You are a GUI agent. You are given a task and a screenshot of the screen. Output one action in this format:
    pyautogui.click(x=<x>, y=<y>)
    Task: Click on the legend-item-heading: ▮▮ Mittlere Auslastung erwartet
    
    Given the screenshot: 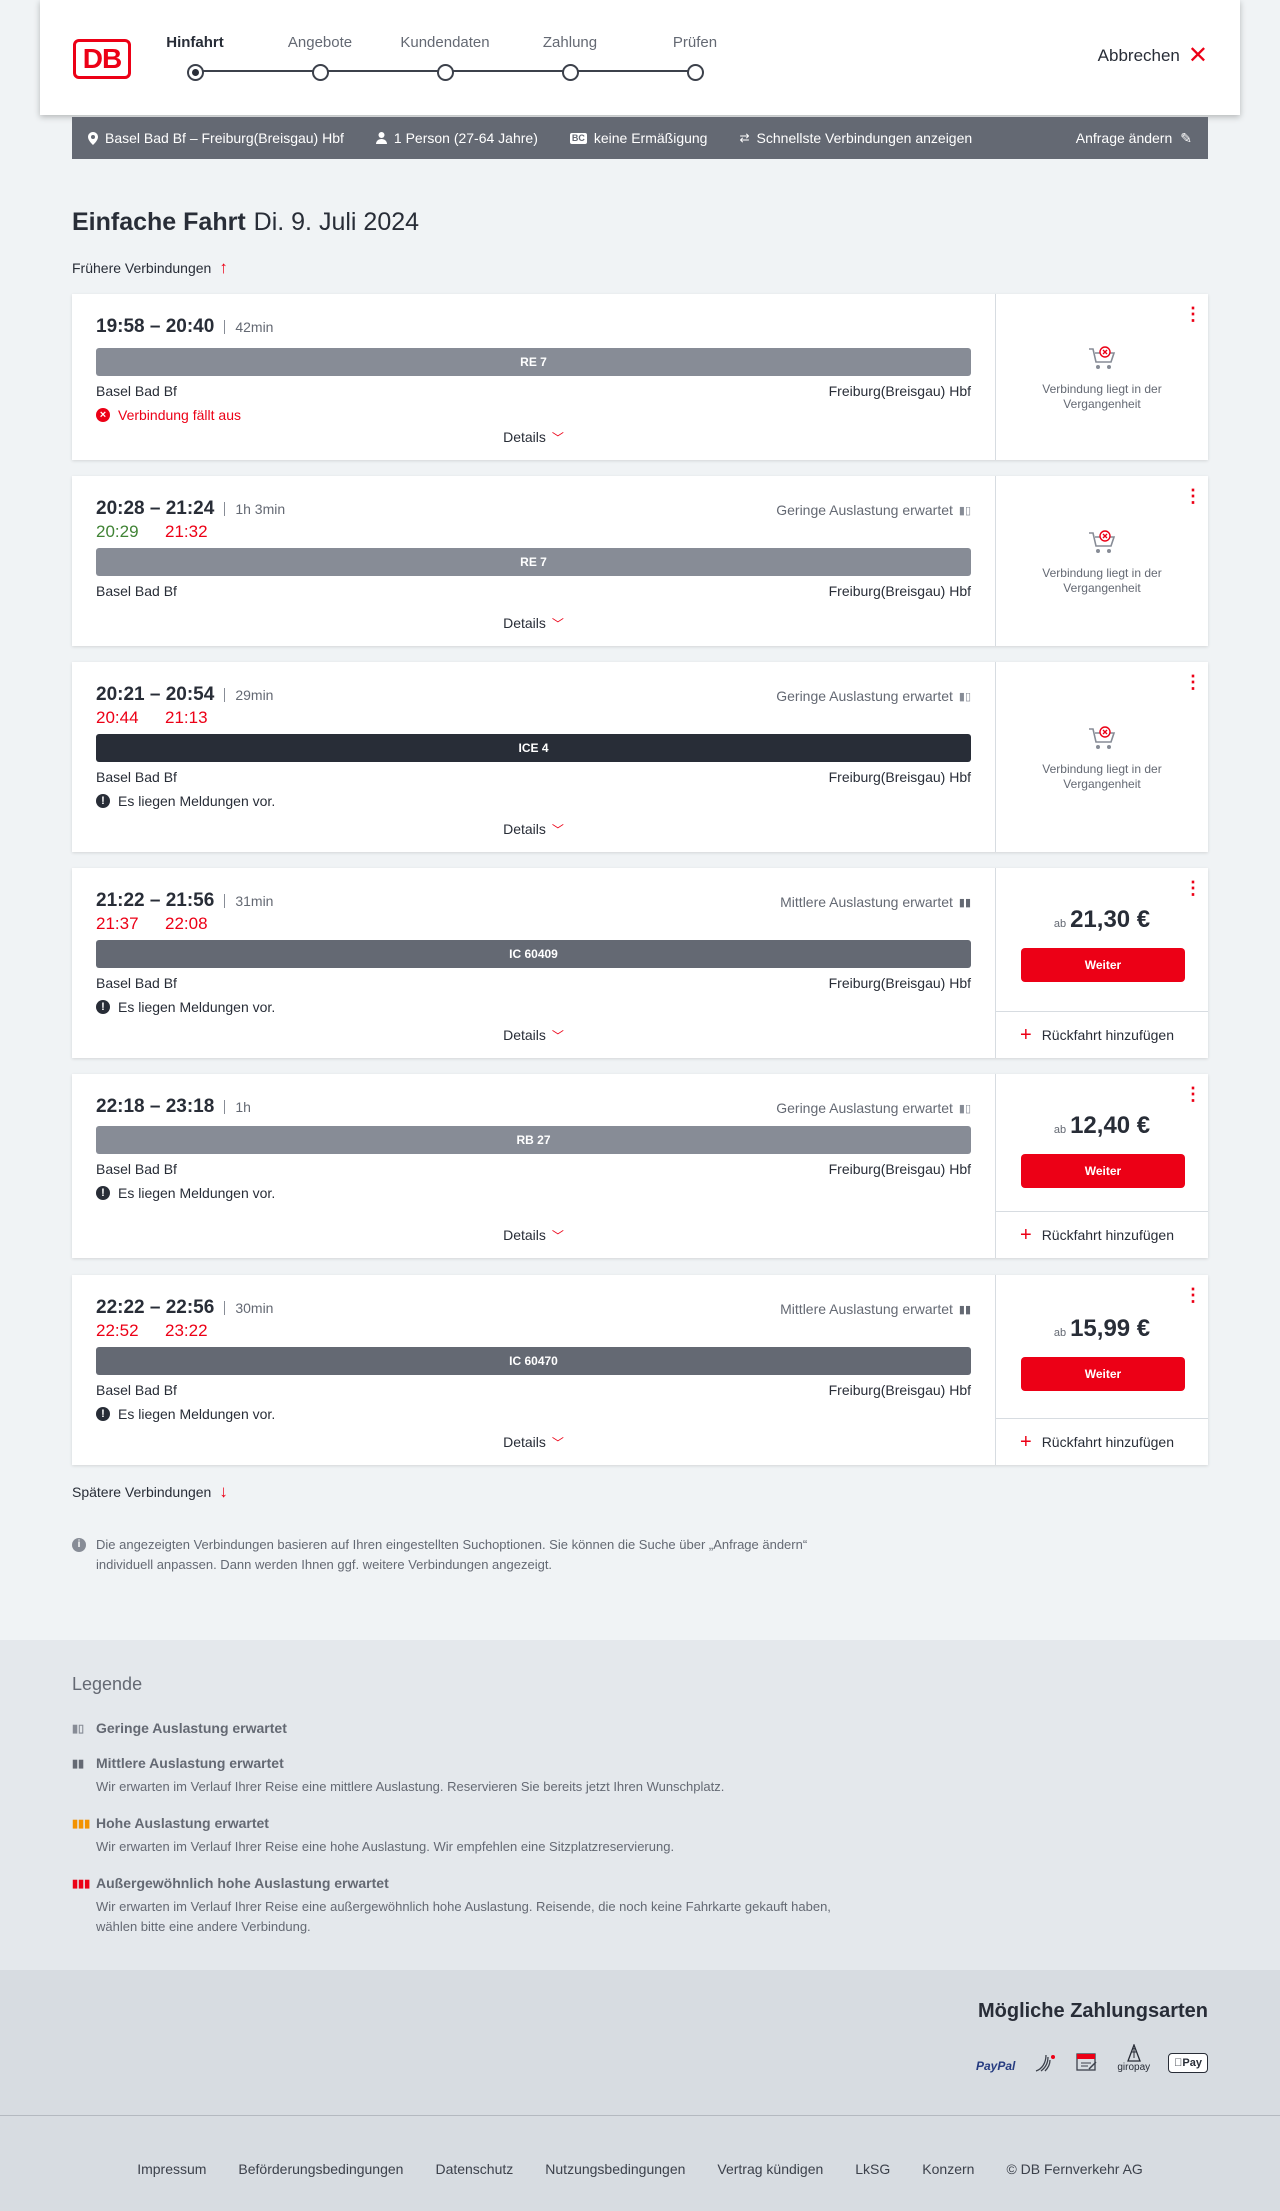 What is the action you would take?
    pyautogui.click(x=452, y=1763)
    